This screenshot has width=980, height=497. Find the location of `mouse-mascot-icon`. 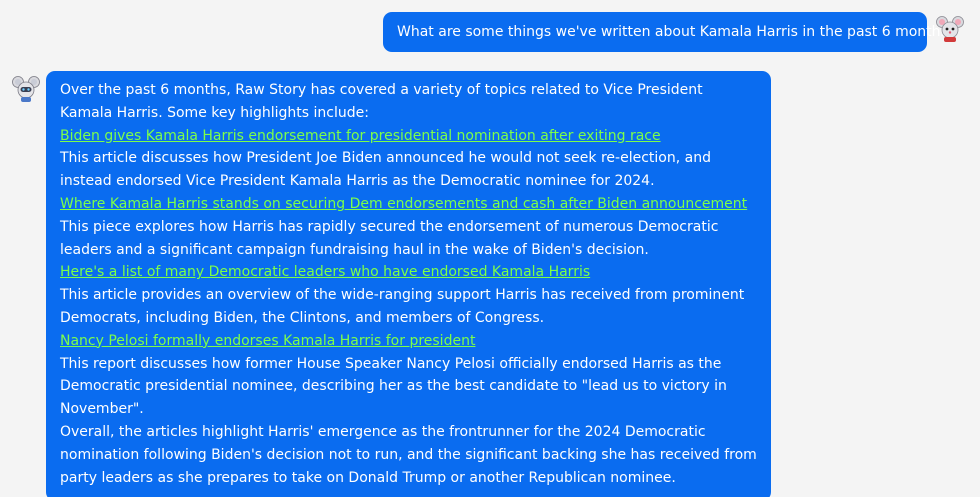

mouse-mascot-icon is located at coordinates (950, 29).